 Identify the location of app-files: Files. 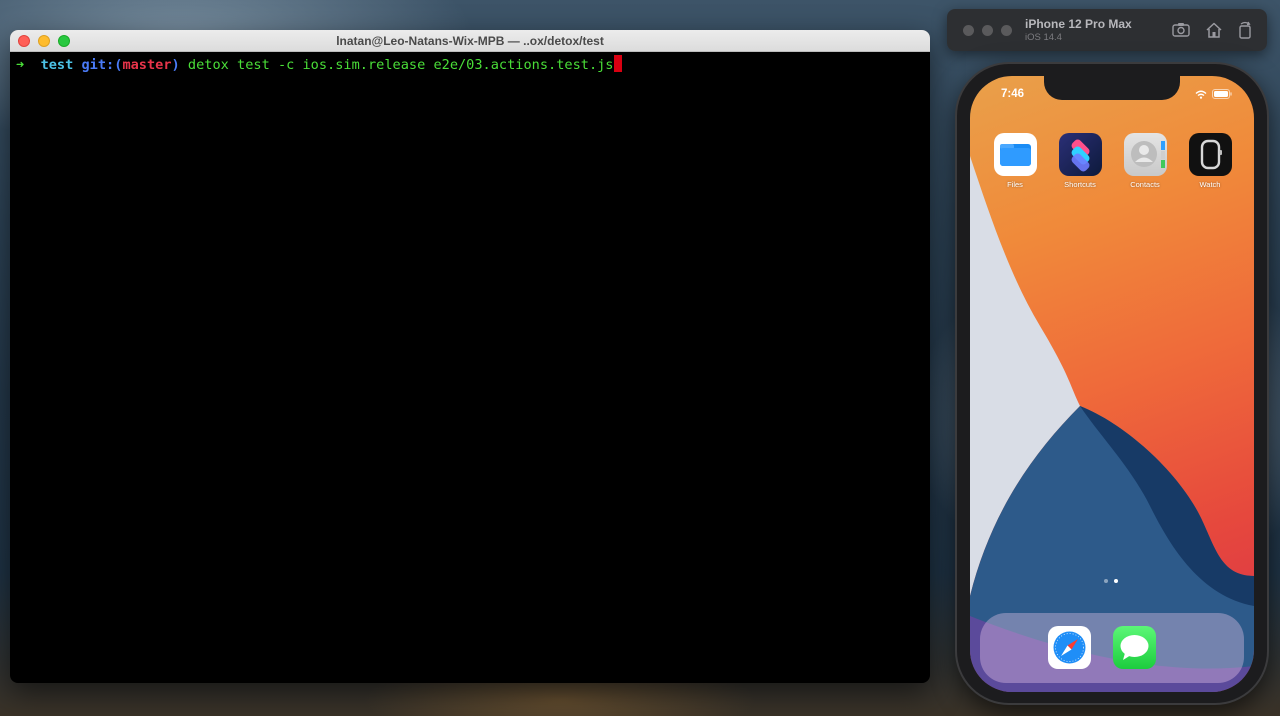
(1015, 161).